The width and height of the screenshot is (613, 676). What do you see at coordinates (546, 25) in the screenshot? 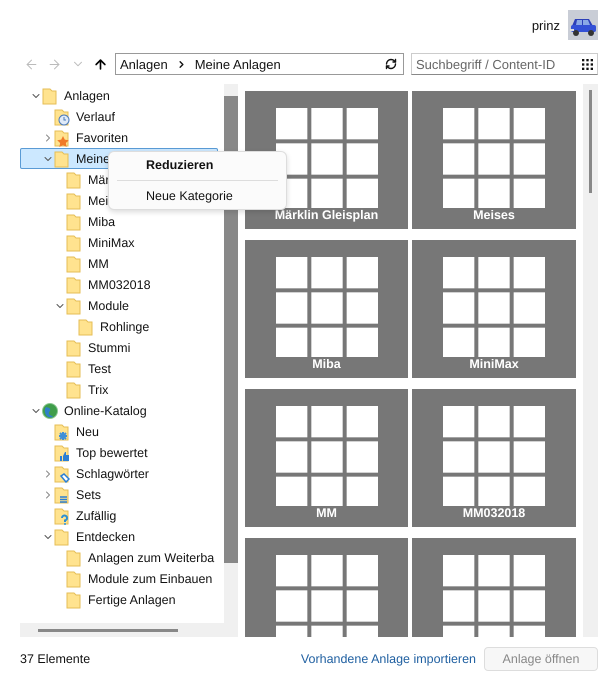
I see `user-name: prinz` at bounding box center [546, 25].